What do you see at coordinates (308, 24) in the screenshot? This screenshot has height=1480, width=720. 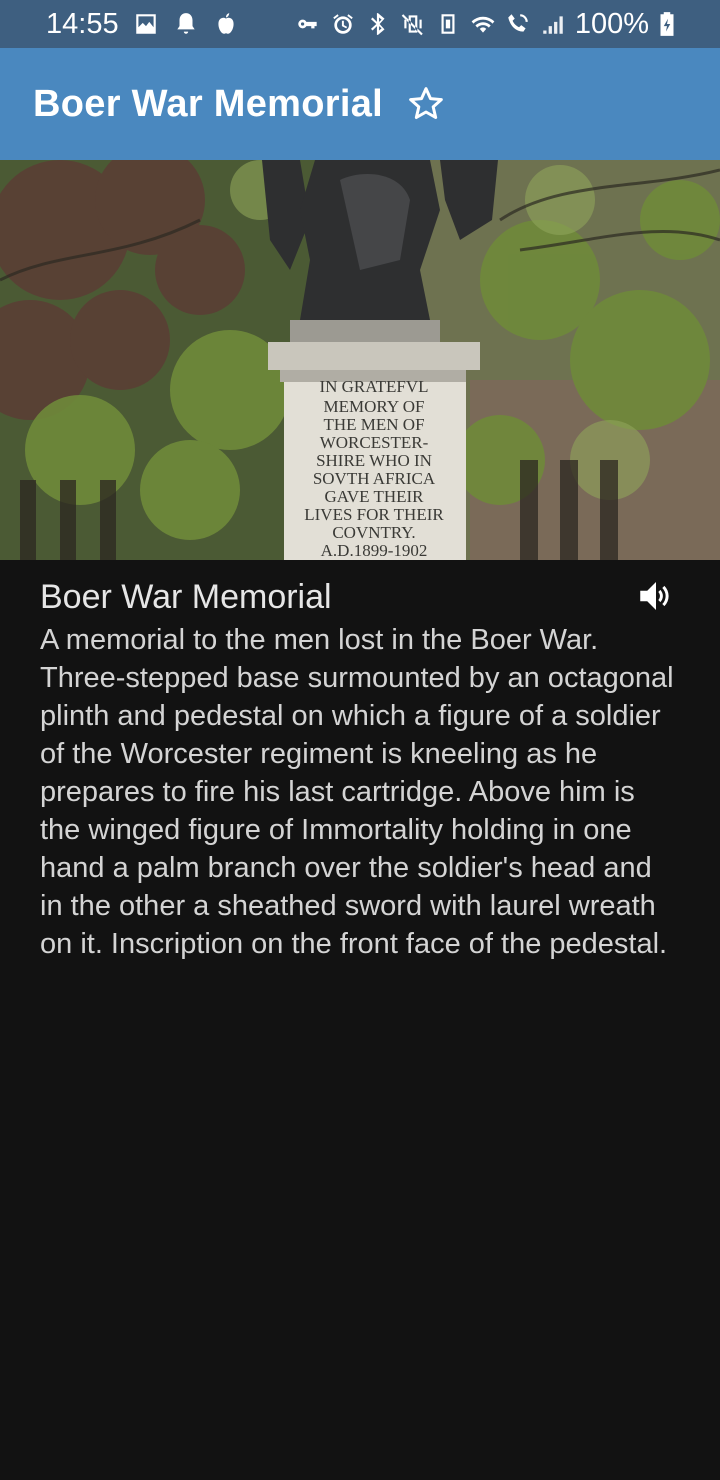 I see `vpn-key-icon` at bounding box center [308, 24].